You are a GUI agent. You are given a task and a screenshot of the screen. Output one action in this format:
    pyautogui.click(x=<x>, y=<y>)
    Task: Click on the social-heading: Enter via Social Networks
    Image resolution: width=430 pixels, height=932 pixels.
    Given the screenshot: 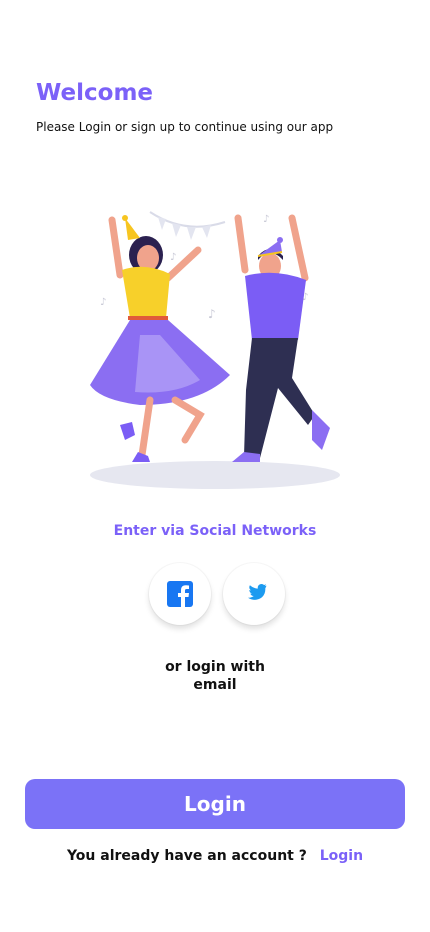 What is the action you would take?
    pyautogui.click(x=215, y=531)
    